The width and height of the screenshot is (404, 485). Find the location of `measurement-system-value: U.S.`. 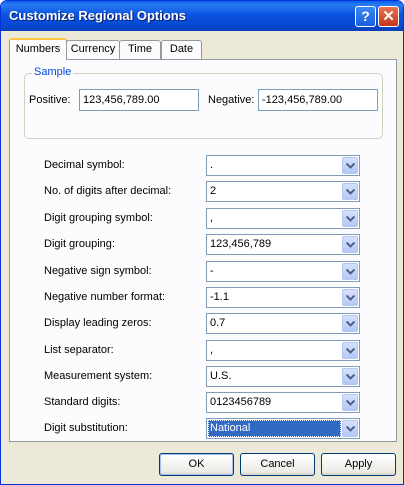

measurement-system-value: U.S. is located at coordinates (221, 376).